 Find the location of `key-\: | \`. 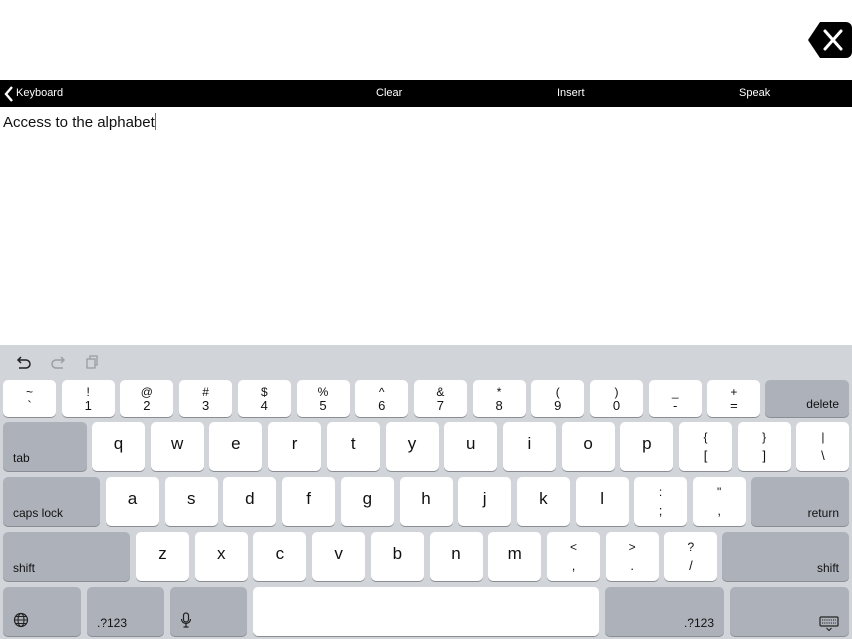

key-\: | \ is located at coordinates (823, 446).